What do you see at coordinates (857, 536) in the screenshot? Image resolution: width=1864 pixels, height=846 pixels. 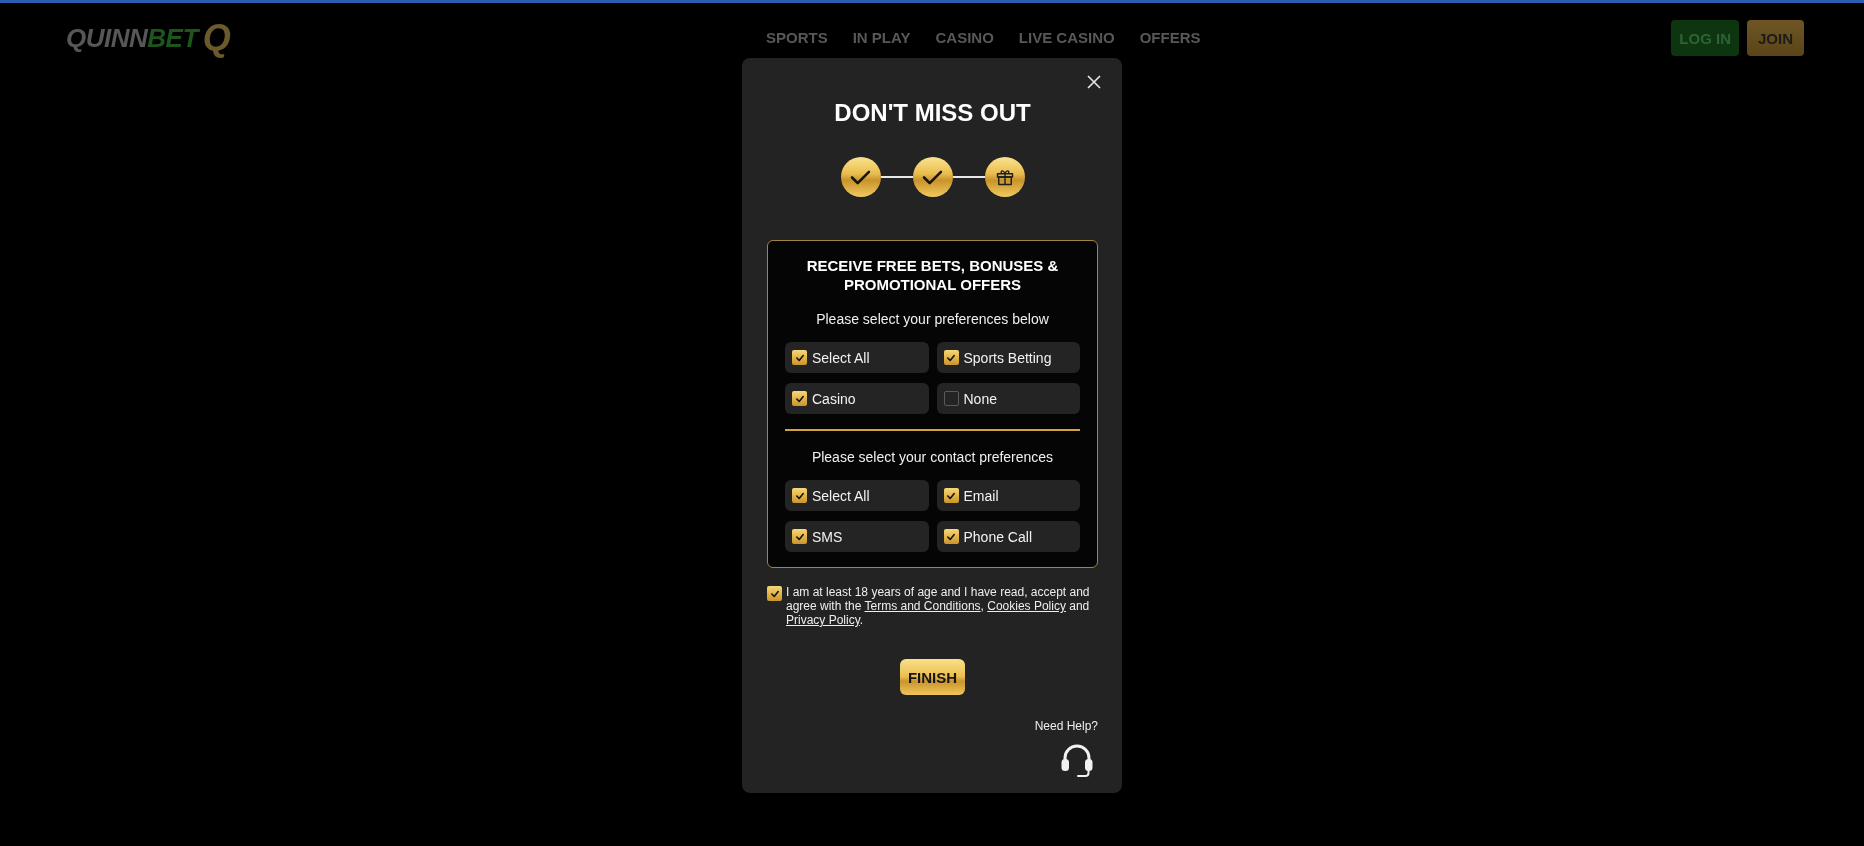 I see `preference-option: SMS` at bounding box center [857, 536].